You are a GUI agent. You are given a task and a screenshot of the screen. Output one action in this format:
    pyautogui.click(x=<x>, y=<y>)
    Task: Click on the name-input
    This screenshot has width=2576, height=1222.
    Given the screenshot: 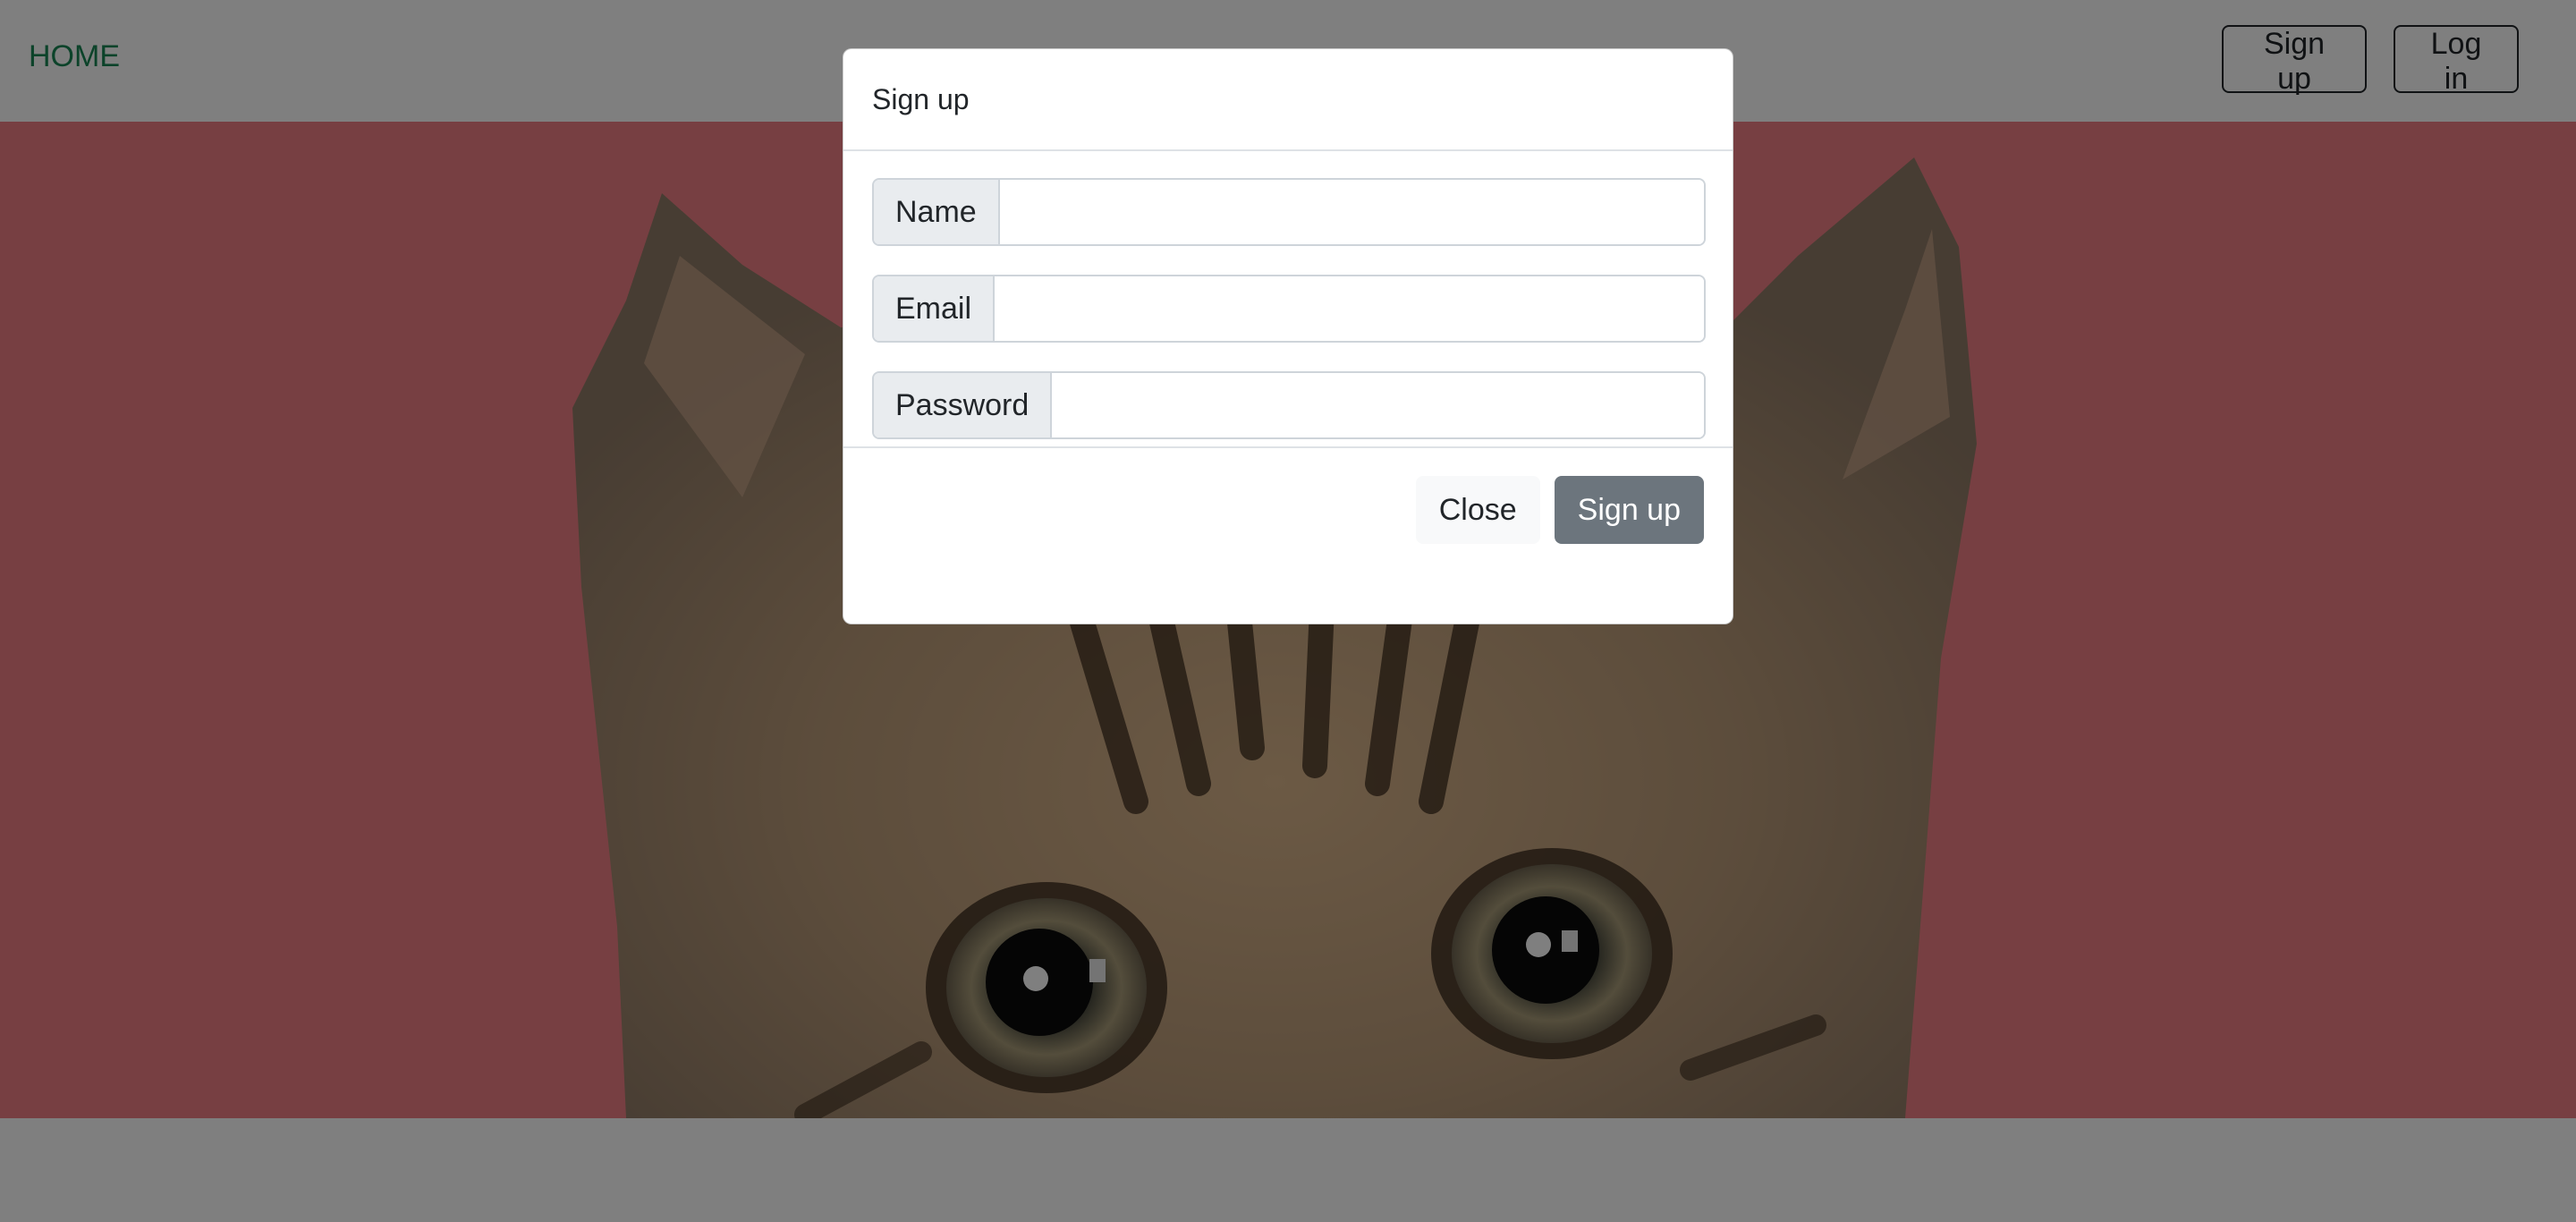 What is the action you would take?
    pyautogui.click(x=1351, y=212)
    